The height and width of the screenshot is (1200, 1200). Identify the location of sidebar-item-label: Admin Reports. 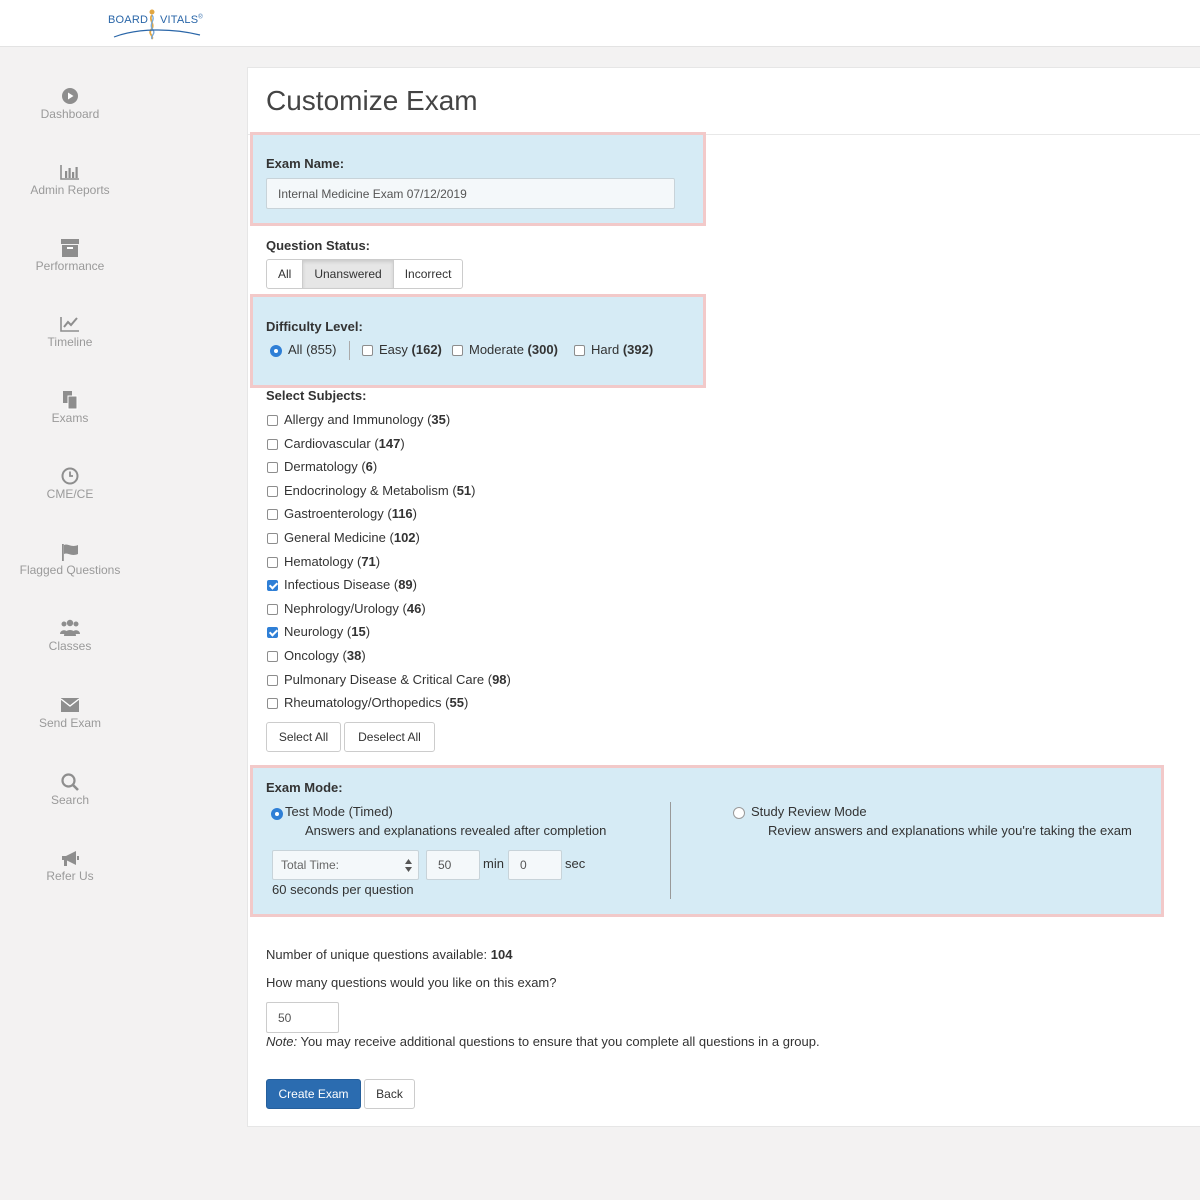
(70, 190).